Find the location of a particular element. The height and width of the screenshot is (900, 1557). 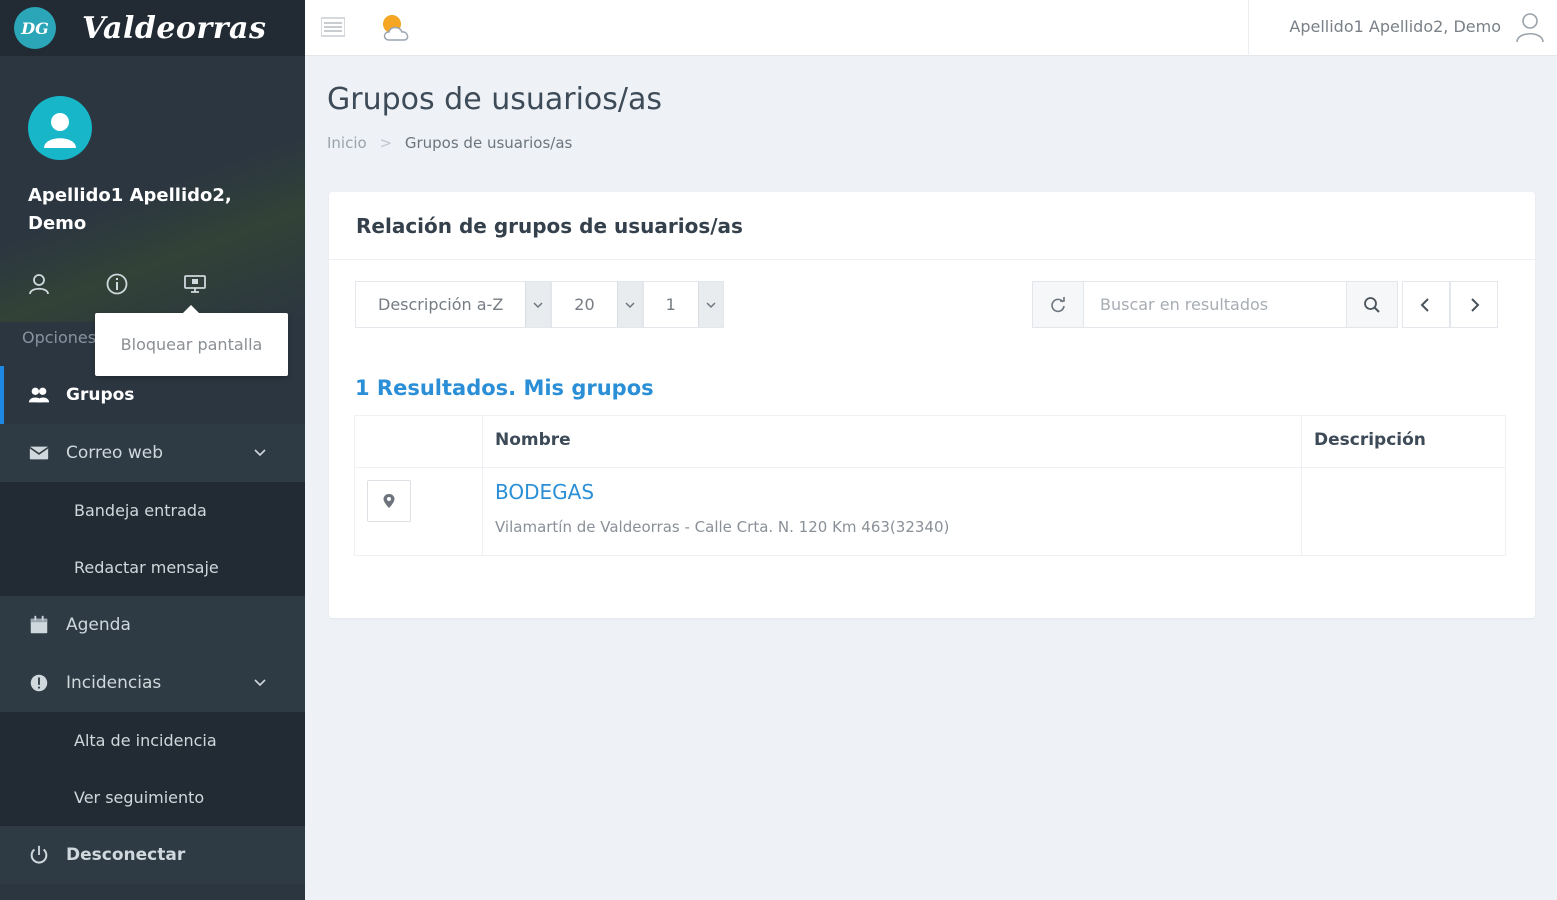

sidebar-subitem-bandeja-entrada: Bandeja entrada is located at coordinates (152, 510).